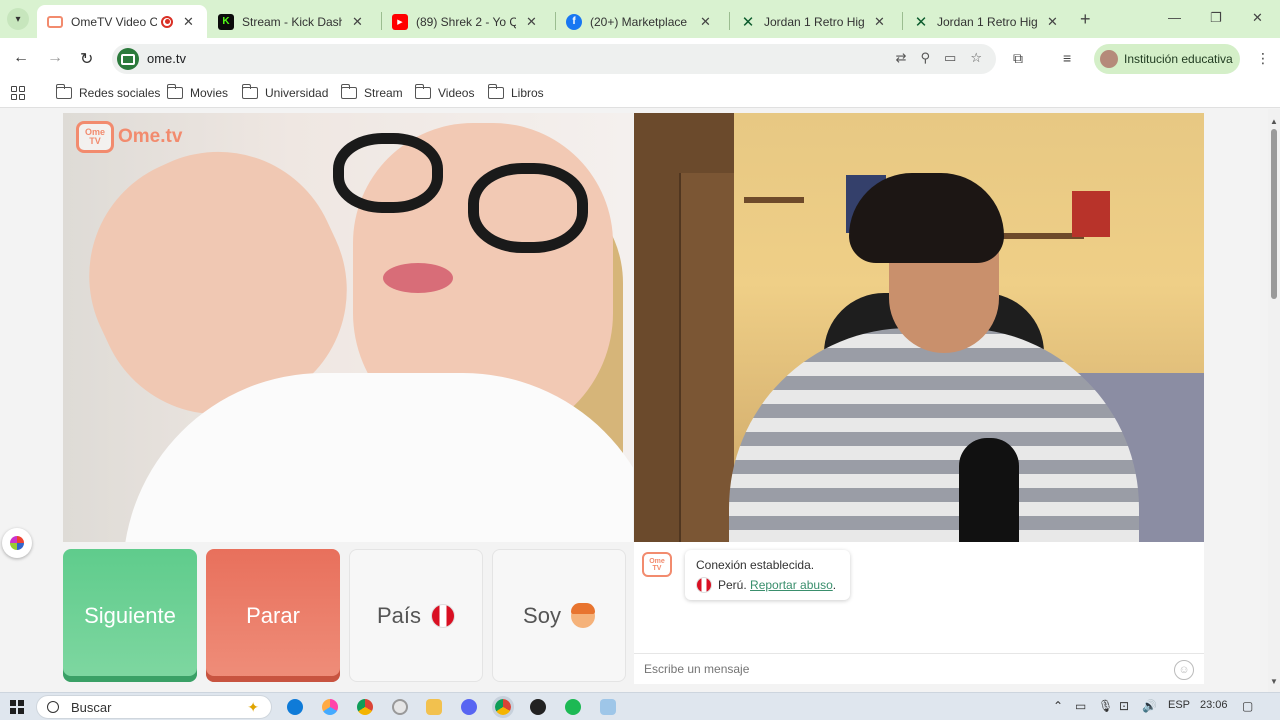 This screenshot has height=720, width=1280. What do you see at coordinates (416, 615) in the screenshot?
I see `country-button: País` at bounding box center [416, 615].